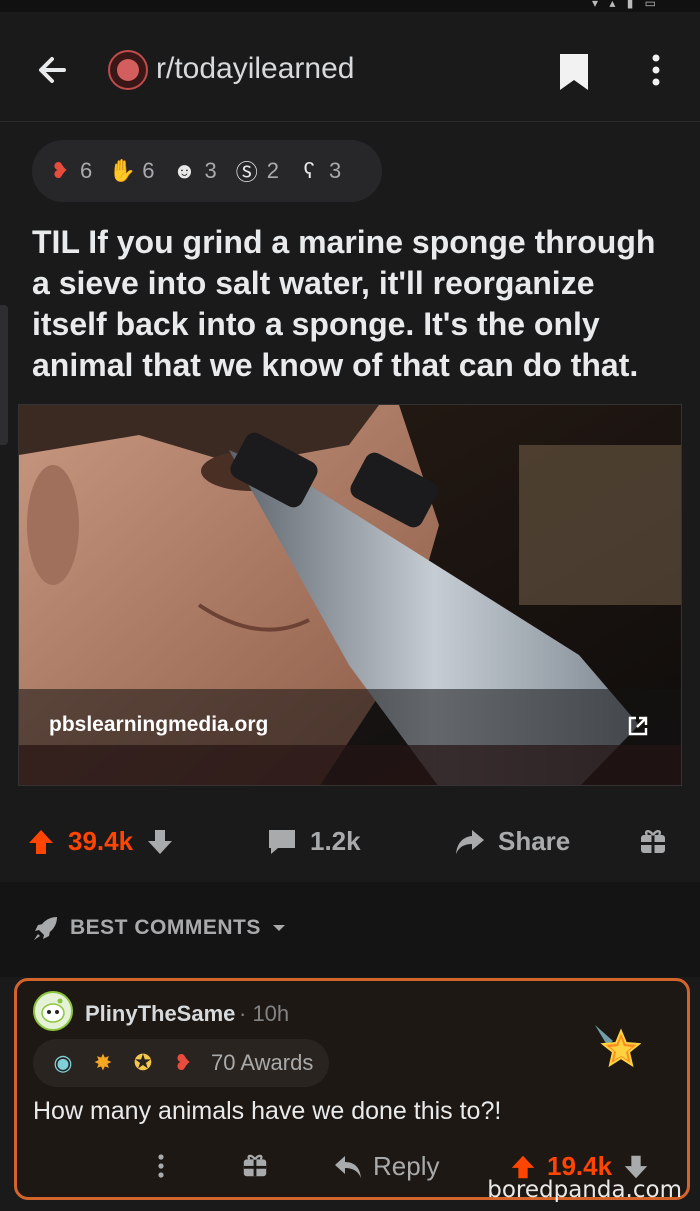 The image size is (700, 1211). I want to click on explosion-icon: ✸, so click(103, 1062).